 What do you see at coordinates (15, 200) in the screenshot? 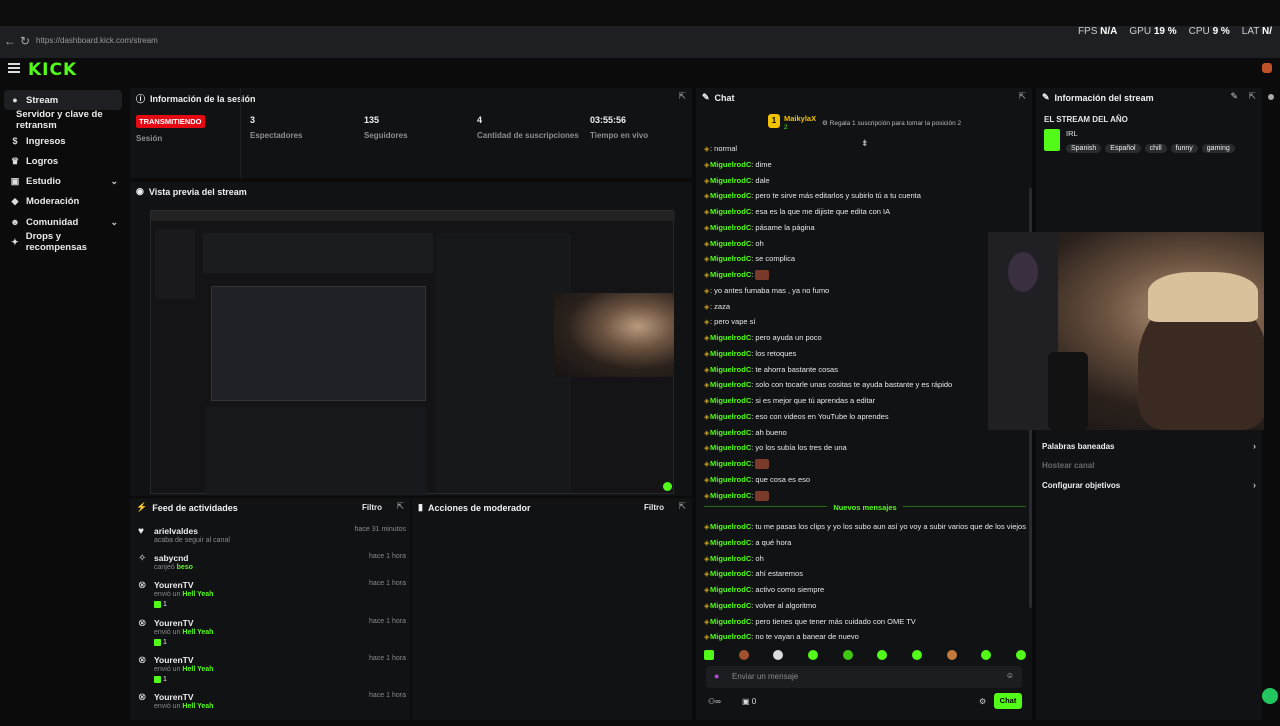
I see `shield-icon: ◆` at bounding box center [15, 200].